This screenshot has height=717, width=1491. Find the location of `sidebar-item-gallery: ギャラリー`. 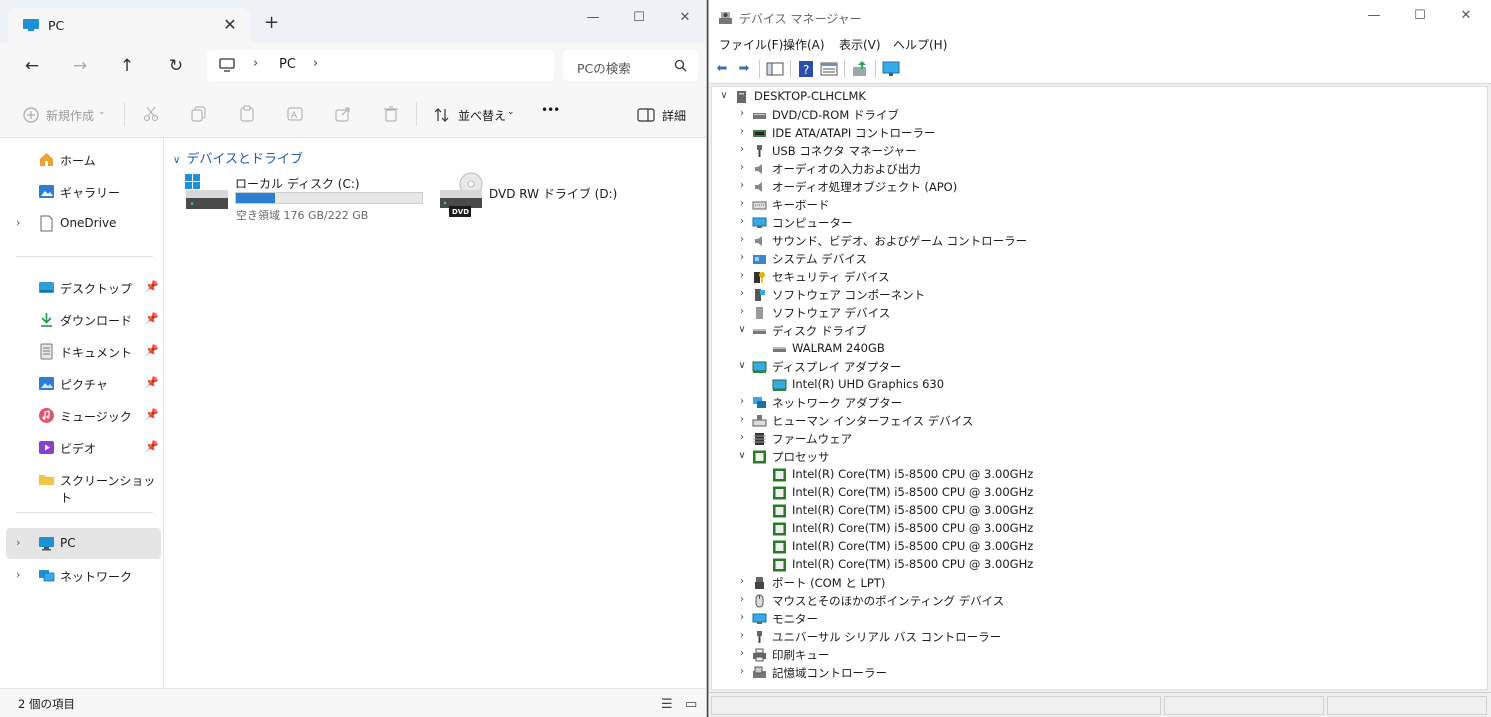

sidebar-item-gallery: ギャラリー is located at coordinates (83, 191).